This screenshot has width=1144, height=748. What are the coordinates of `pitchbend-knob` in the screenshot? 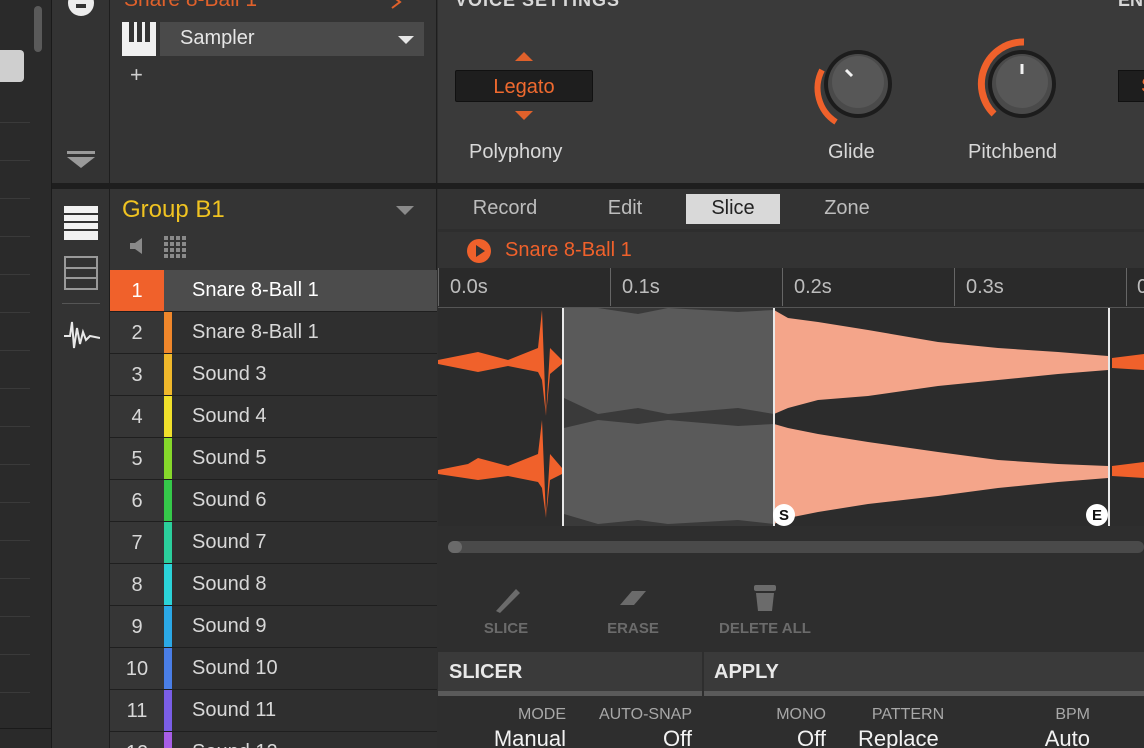 It's located at (1020, 86).